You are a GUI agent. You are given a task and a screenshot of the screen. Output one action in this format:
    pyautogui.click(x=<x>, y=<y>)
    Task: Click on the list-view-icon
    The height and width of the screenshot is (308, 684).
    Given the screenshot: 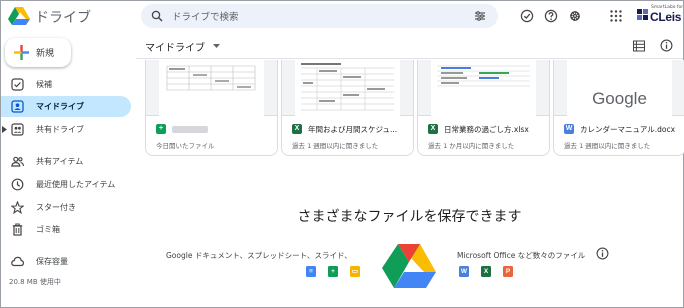 What is the action you would take?
    pyautogui.click(x=639, y=46)
    